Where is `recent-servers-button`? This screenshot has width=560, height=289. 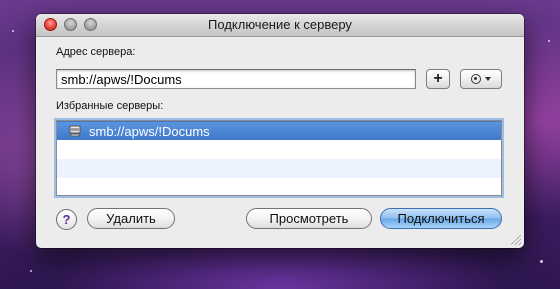
recent-servers-button is located at coordinates (481, 79).